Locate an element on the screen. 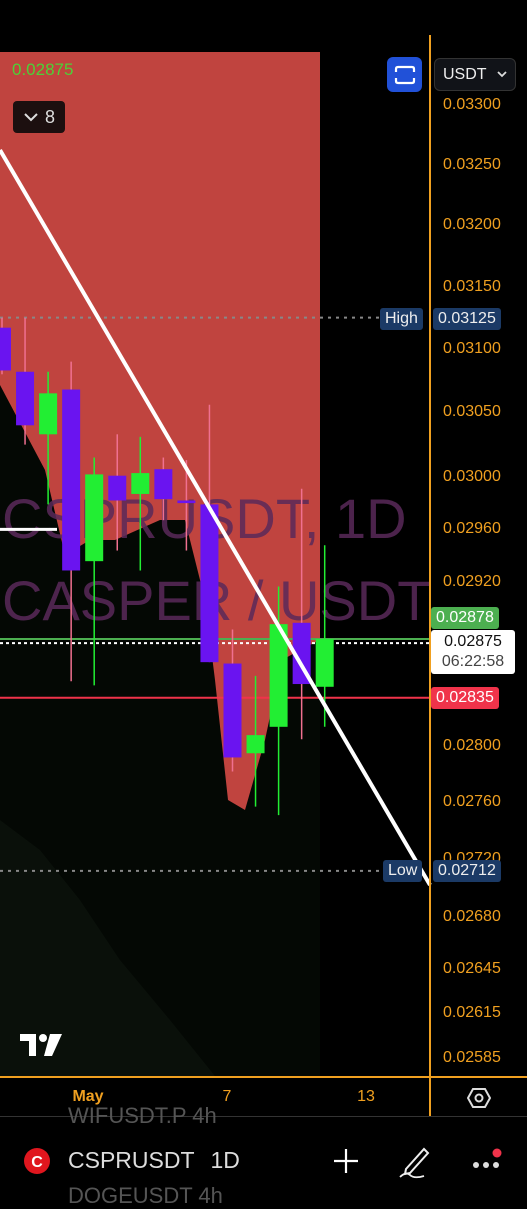 The width and height of the screenshot is (527, 1209). time-label-7: 7 is located at coordinates (227, 1096).